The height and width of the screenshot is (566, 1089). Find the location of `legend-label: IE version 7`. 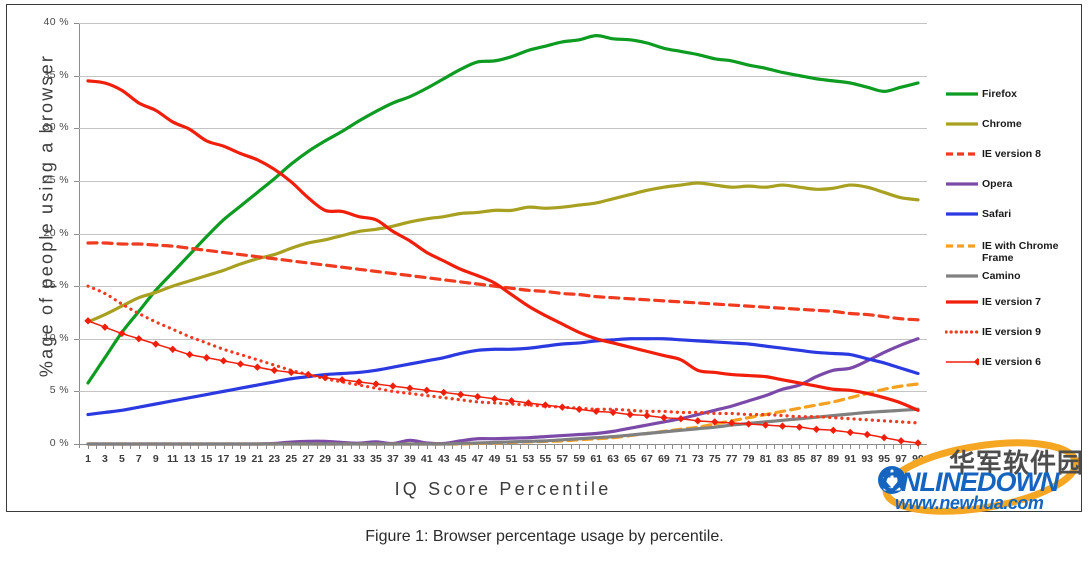

legend-label: IE version 7 is located at coordinates (1011, 302).